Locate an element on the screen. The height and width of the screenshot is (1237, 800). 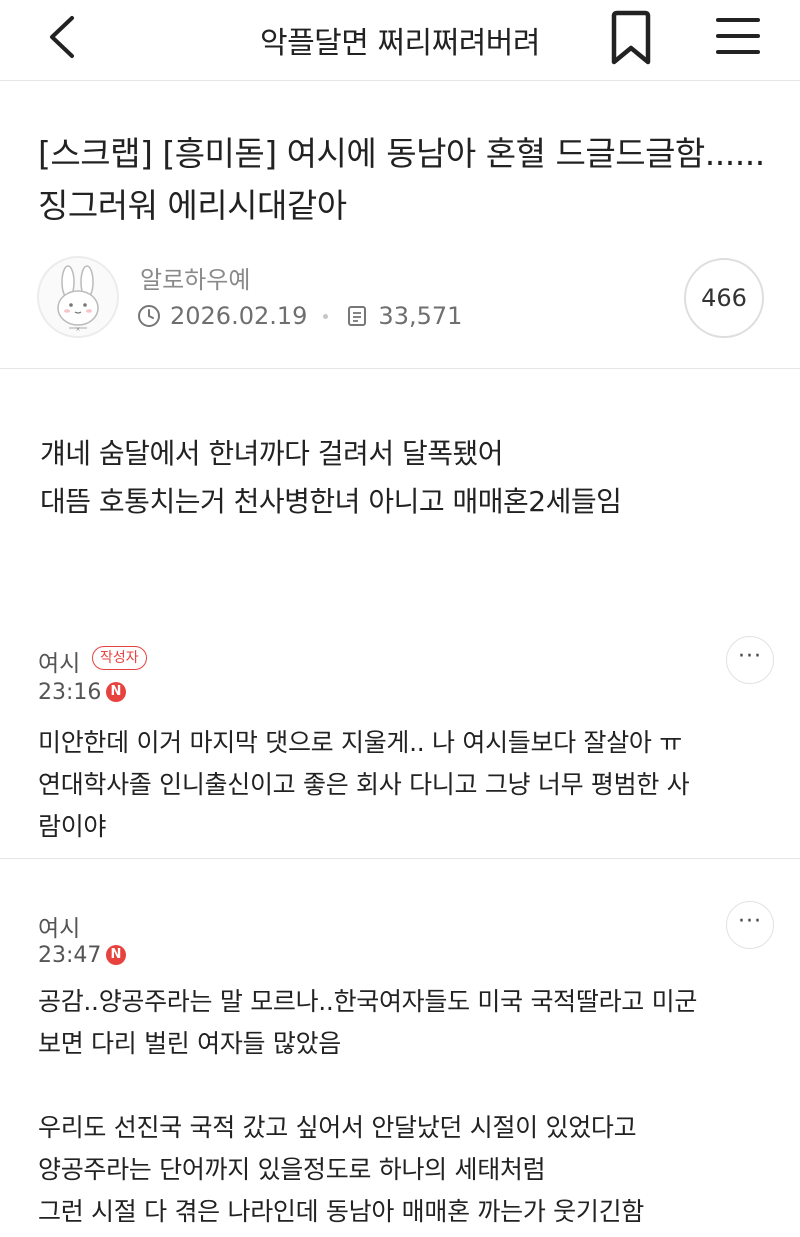
bunny-avatar-icon: × is located at coordinates (78, 299).